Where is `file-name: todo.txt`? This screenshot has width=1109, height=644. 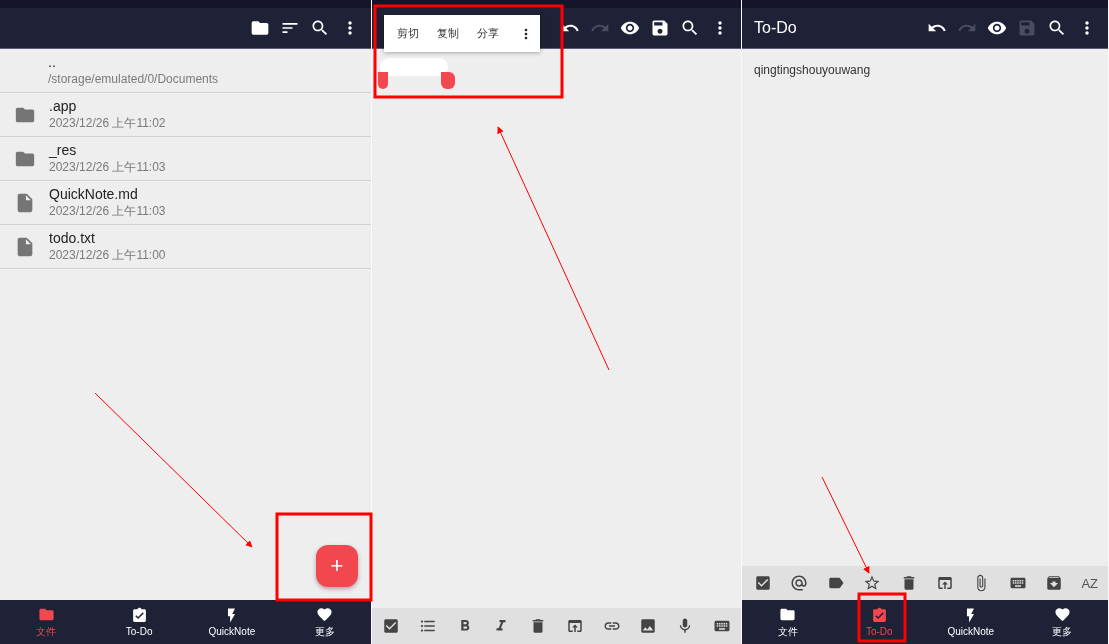
file-name: todo.txt is located at coordinates (107, 238).